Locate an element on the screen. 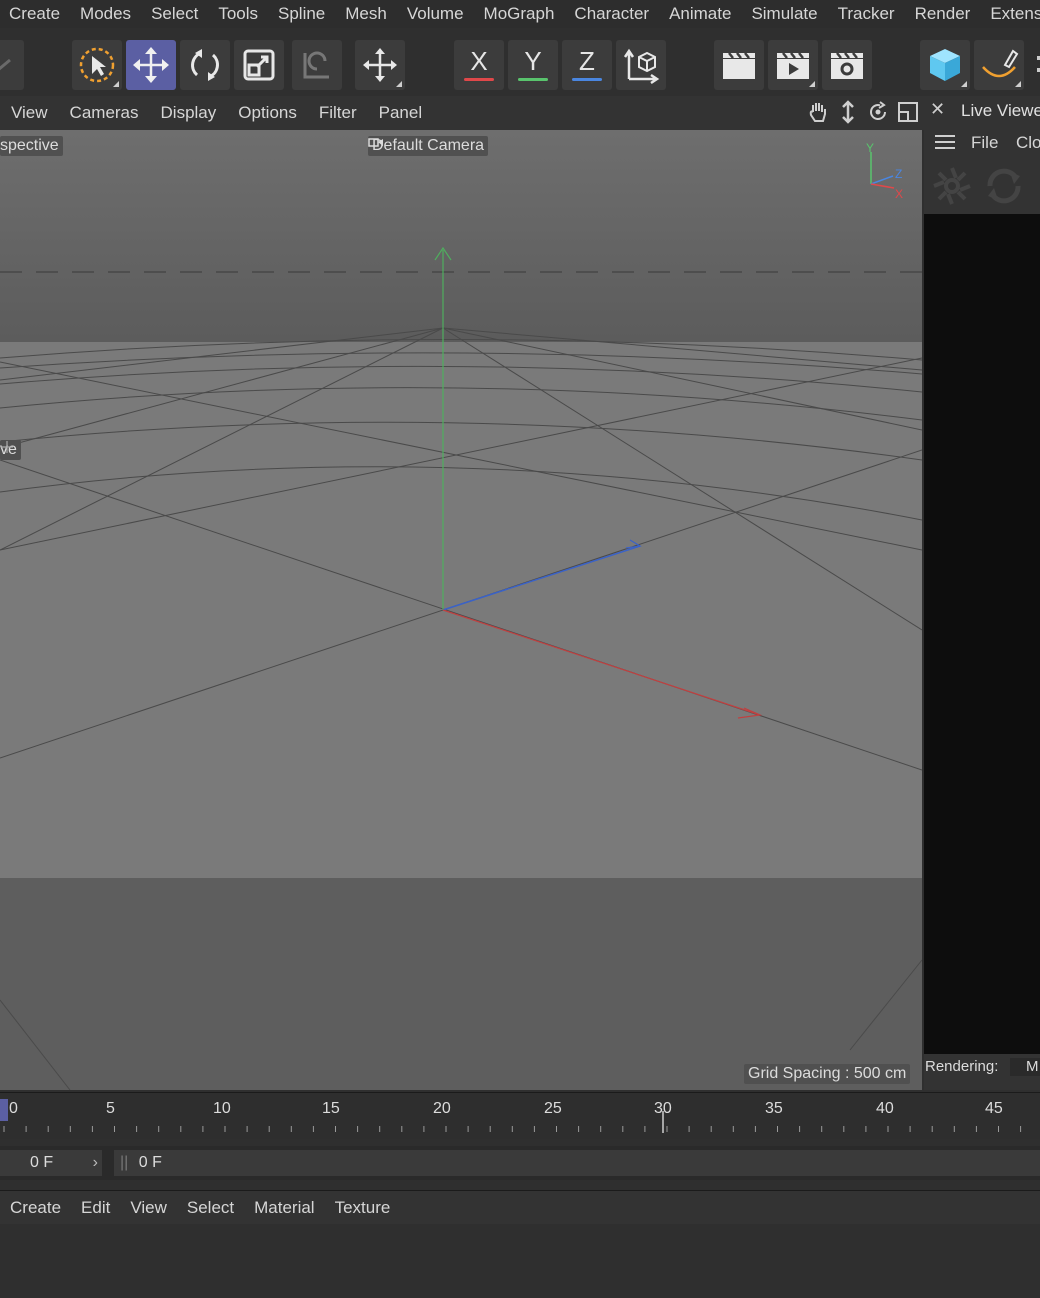 The width and height of the screenshot is (1040, 1298). menu-tools: Tools is located at coordinates (238, 14).